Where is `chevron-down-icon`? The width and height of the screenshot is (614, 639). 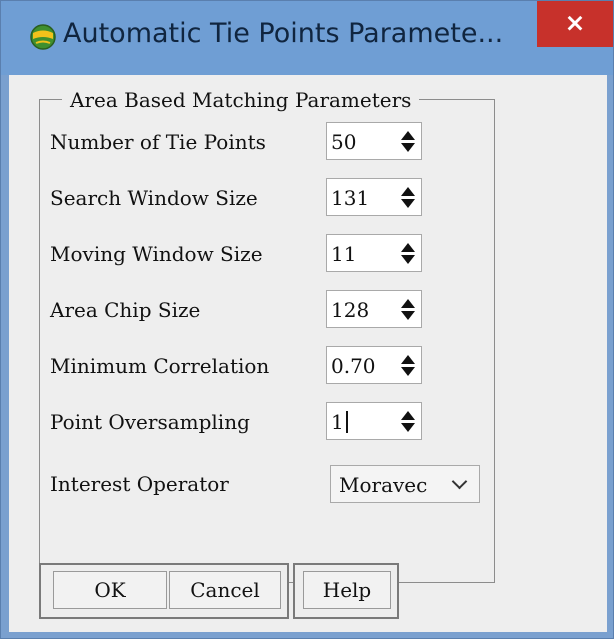 chevron-down-icon is located at coordinates (459, 481).